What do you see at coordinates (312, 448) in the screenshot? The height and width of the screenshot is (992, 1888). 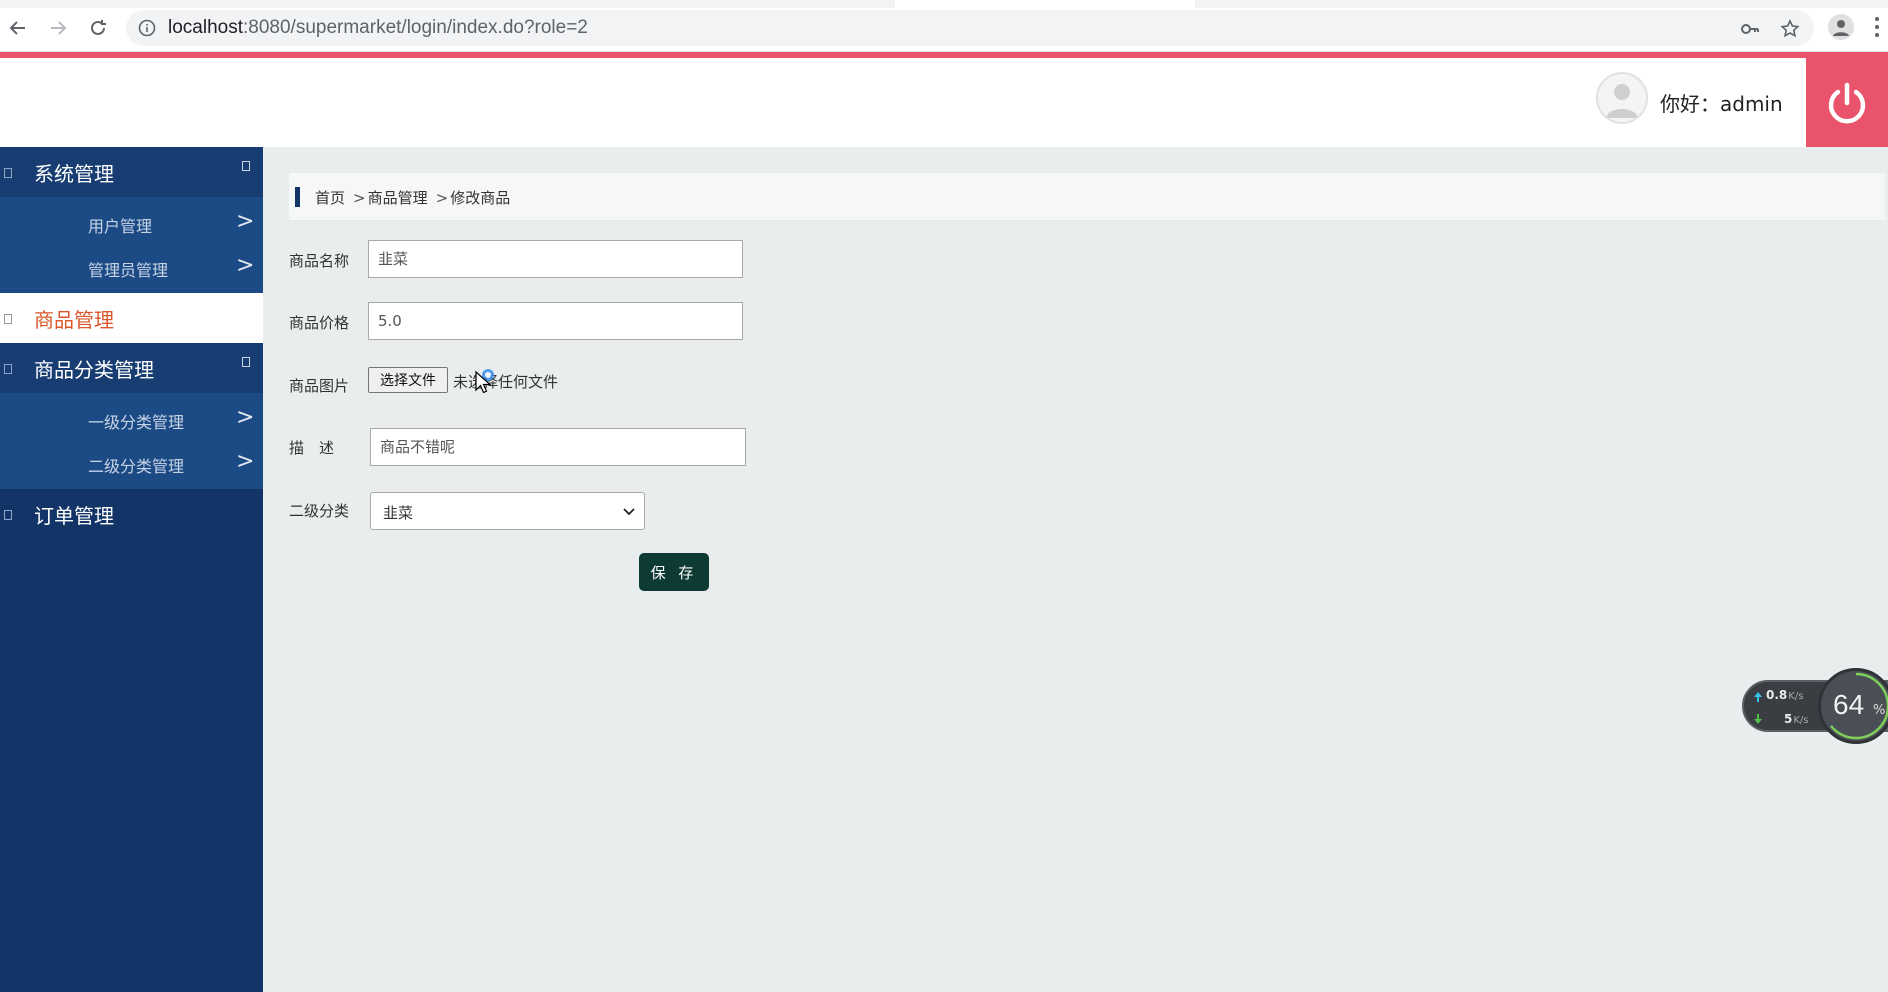 I see `goods-desc-label: 描 述` at bounding box center [312, 448].